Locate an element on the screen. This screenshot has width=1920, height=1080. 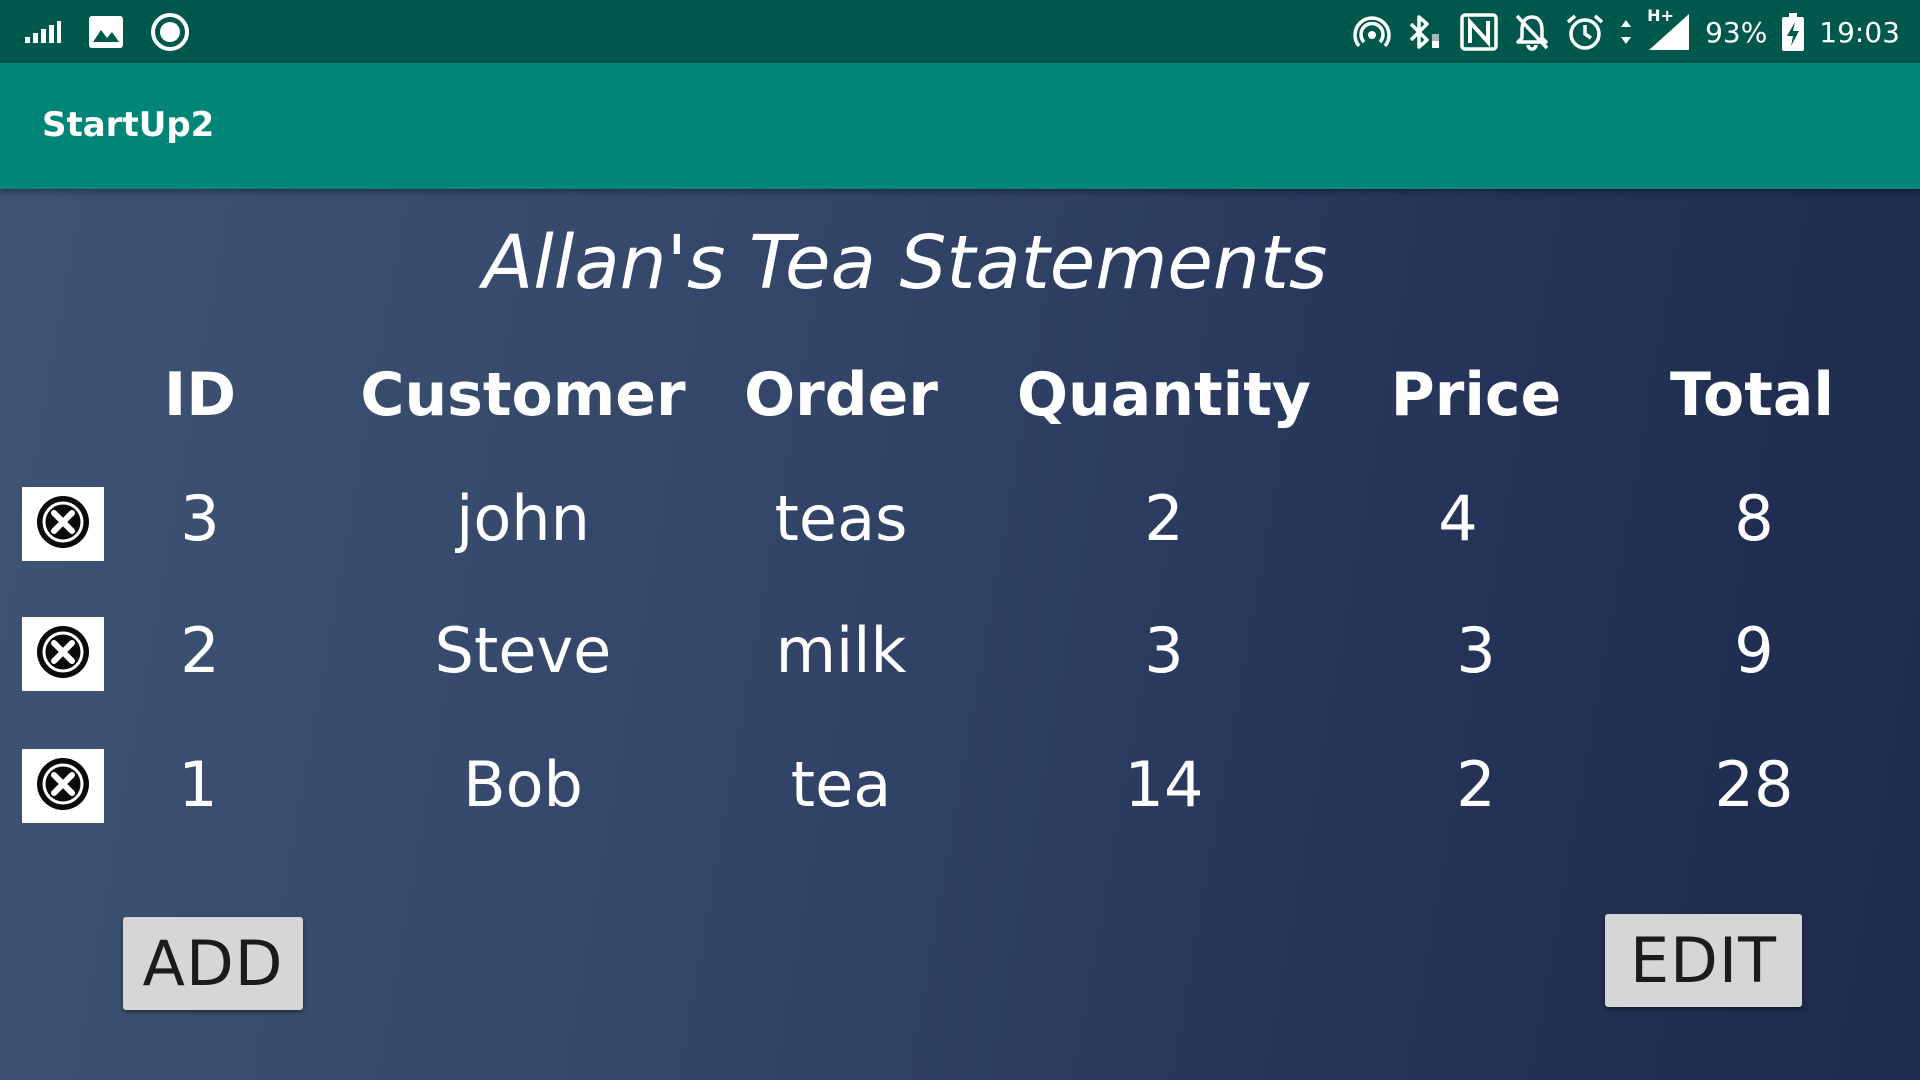
cell-order: tea is located at coordinates (841, 784).